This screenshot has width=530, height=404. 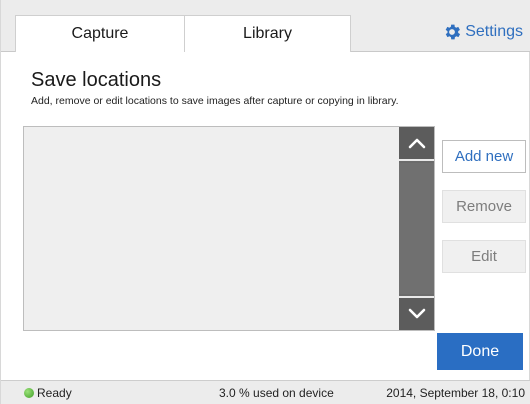 I want to click on add-new-button: Add new, so click(x=484, y=156).